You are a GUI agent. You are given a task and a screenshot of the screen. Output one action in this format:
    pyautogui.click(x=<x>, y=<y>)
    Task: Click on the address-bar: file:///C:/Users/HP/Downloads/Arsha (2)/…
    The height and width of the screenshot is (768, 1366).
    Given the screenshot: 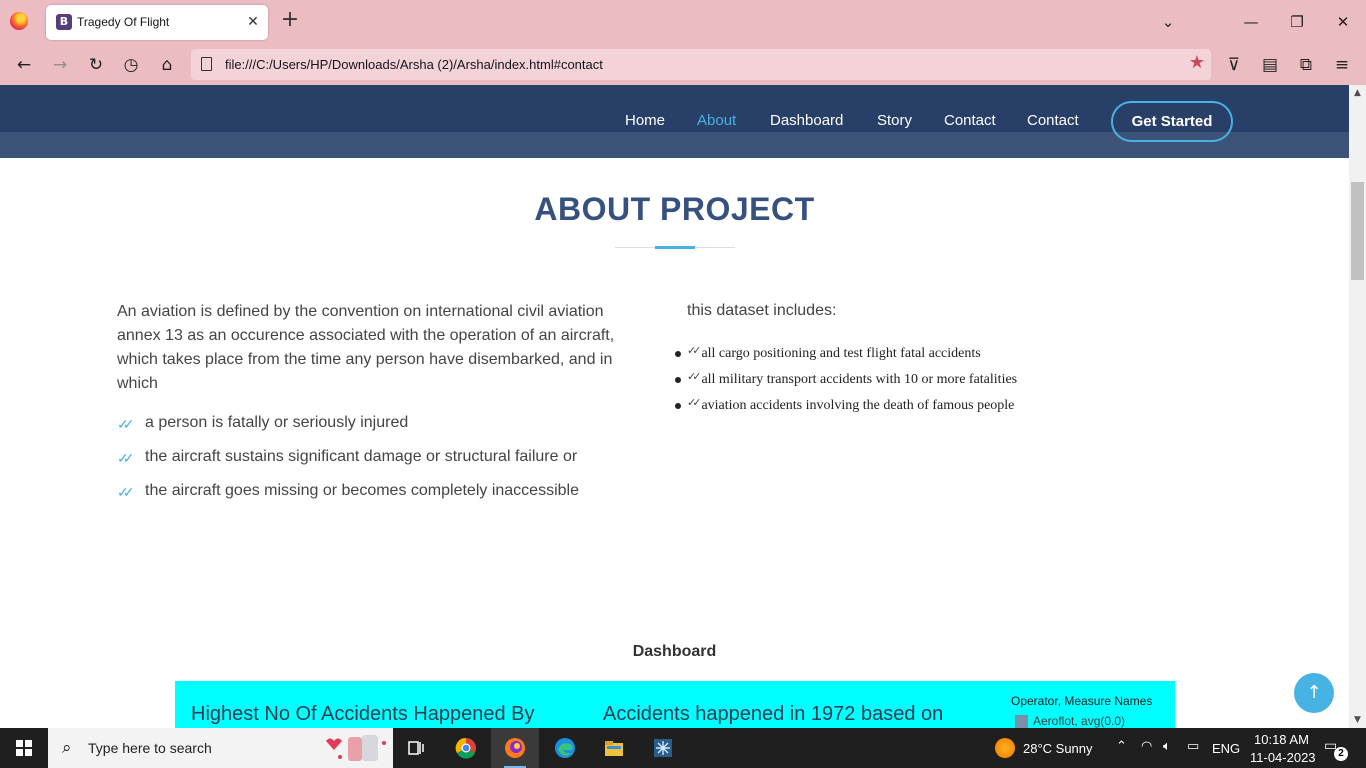 What is the action you would take?
    pyautogui.click(x=701, y=64)
    